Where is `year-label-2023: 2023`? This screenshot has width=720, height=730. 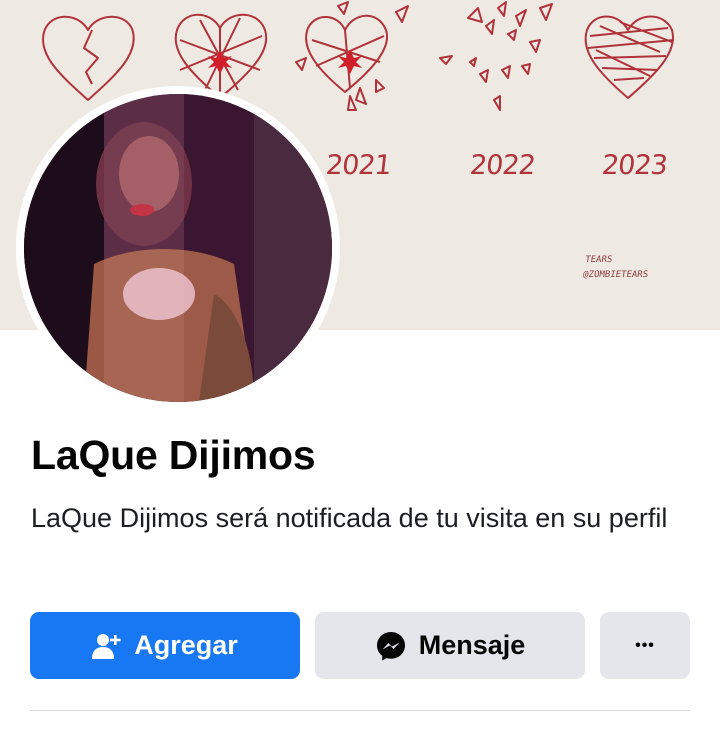 year-label-2023: 2023 is located at coordinates (634, 165).